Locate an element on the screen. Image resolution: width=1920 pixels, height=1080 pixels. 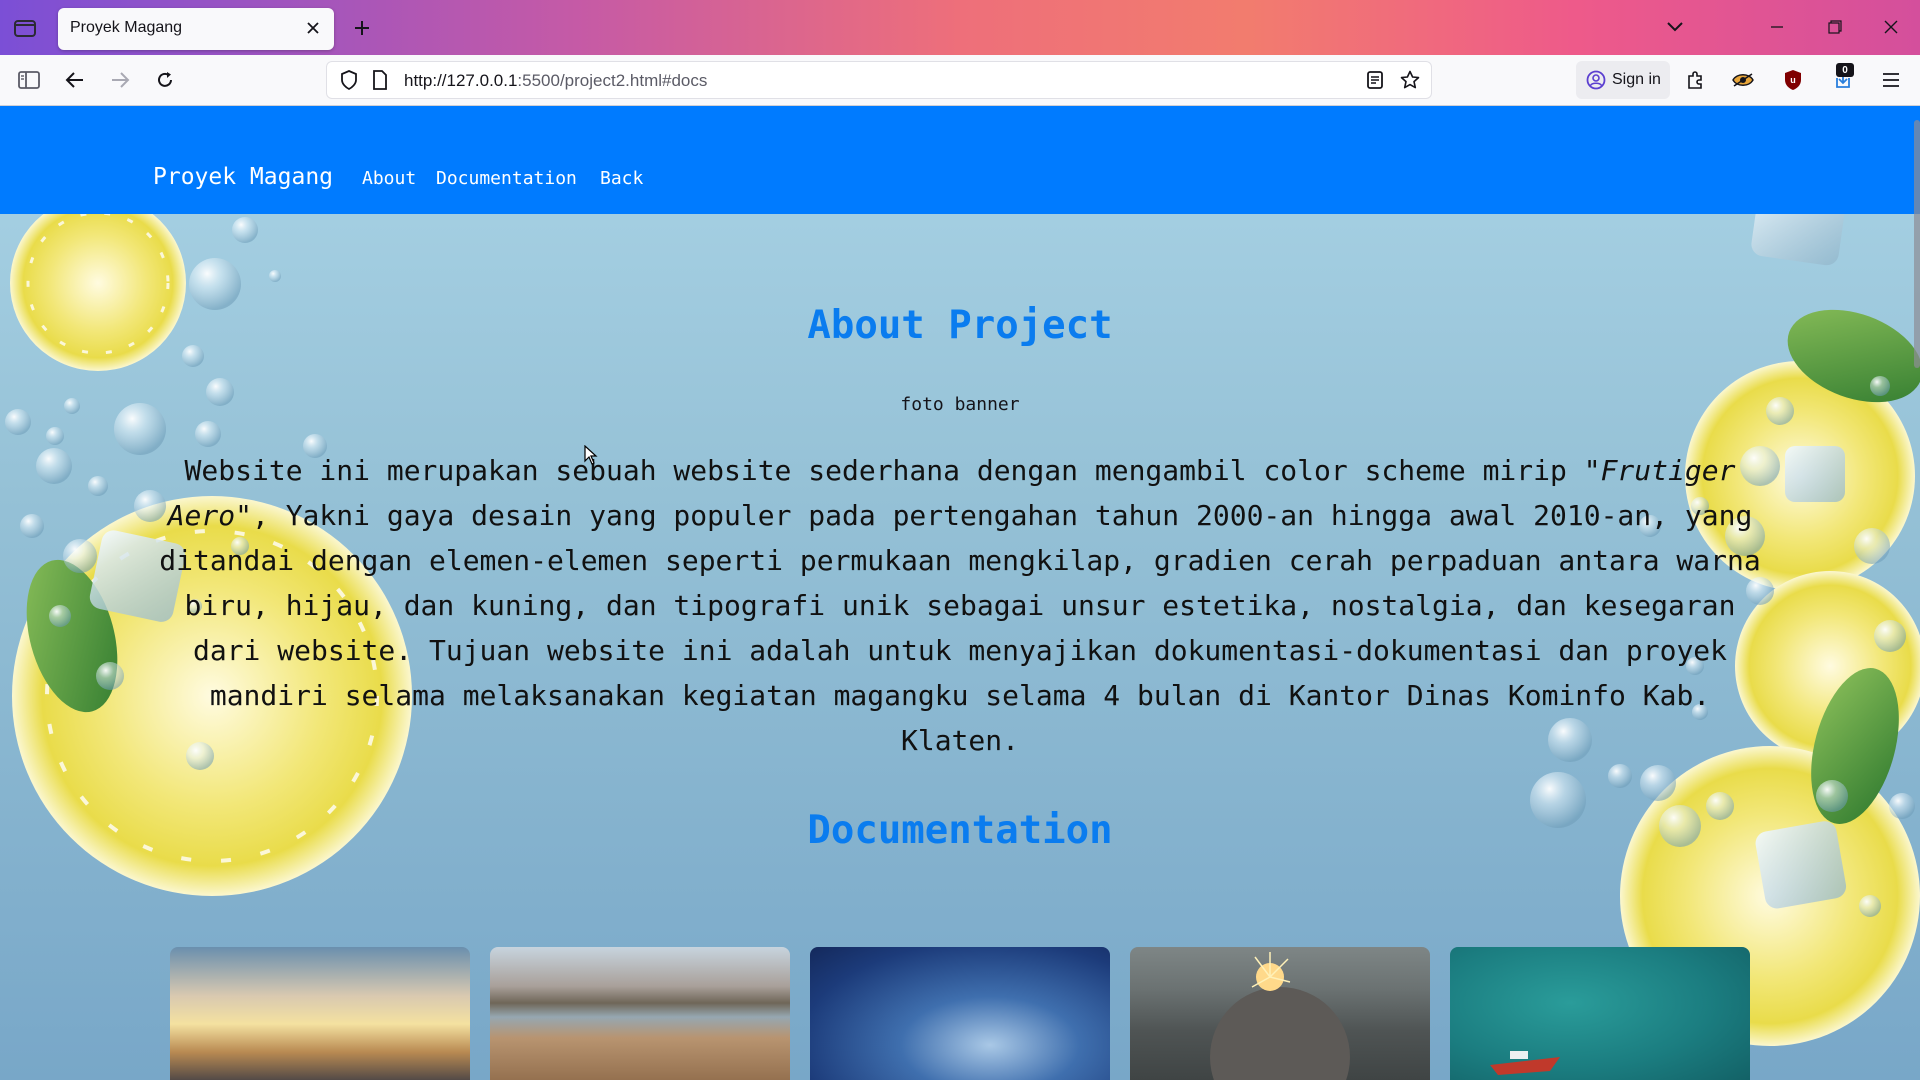
firefox-view-icon is located at coordinates (25, 28).